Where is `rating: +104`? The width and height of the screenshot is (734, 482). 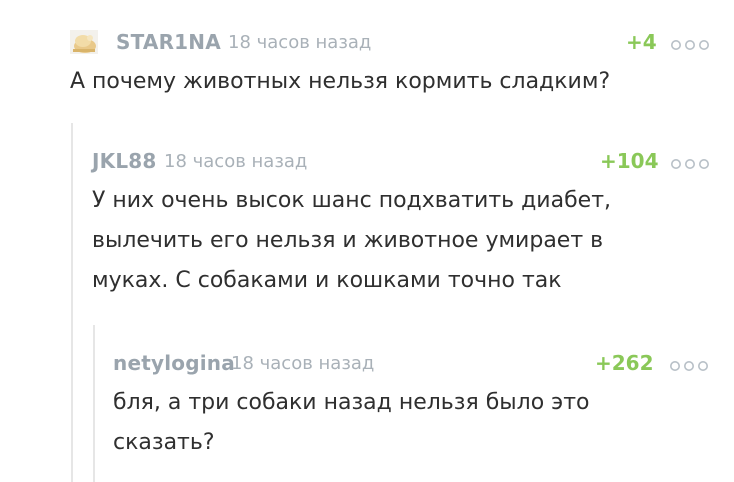
rating: +104 is located at coordinates (629, 161).